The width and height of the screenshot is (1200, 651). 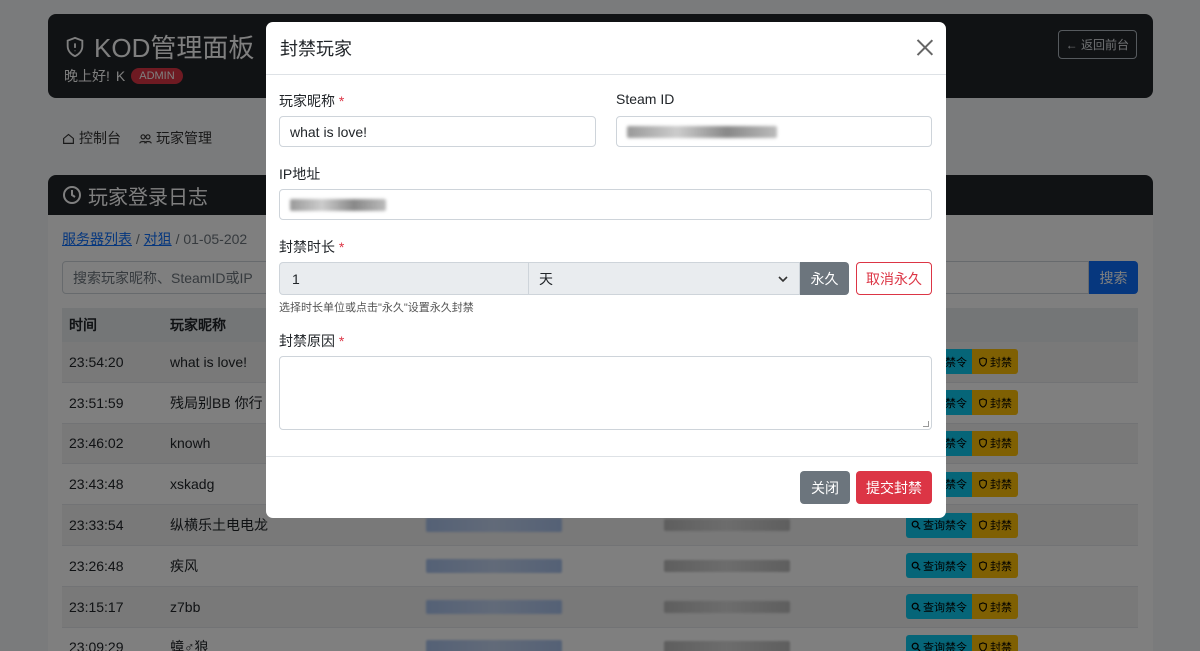 I want to click on duration-label: 封禁时长 *, so click(x=311, y=247).